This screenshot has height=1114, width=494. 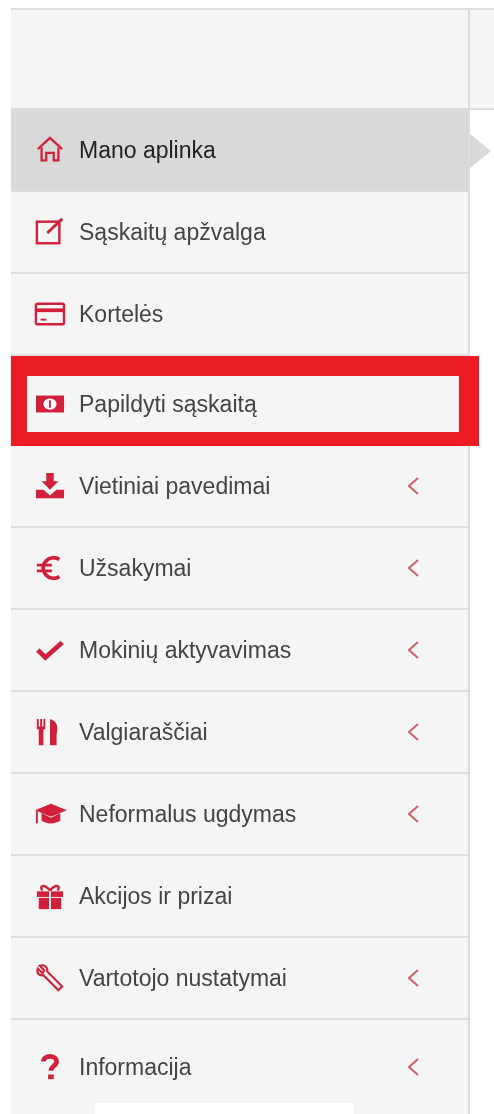 What do you see at coordinates (50, 978) in the screenshot?
I see `wrench-icon` at bounding box center [50, 978].